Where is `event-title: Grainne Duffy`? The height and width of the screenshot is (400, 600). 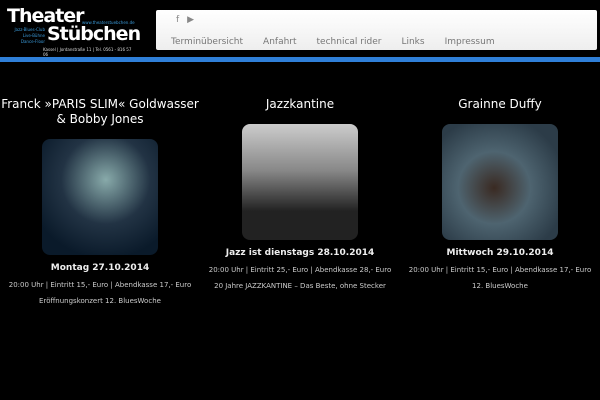
event-title: Grainne Duffy is located at coordinates (500, 112).